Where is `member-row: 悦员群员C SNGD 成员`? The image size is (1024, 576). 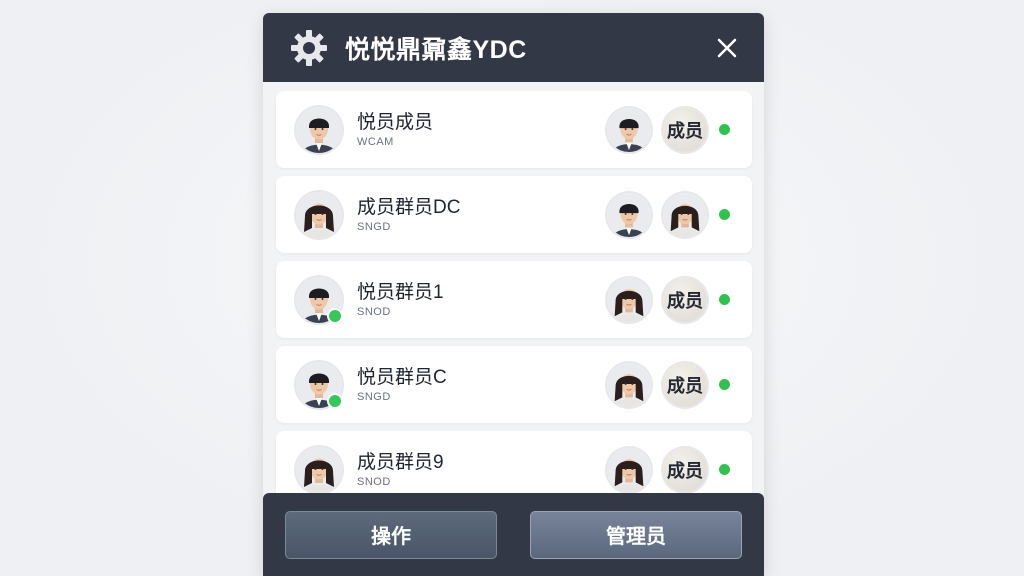
member-row: 悦员群员C SNGD 成员 is located at coordinates (514, 384).